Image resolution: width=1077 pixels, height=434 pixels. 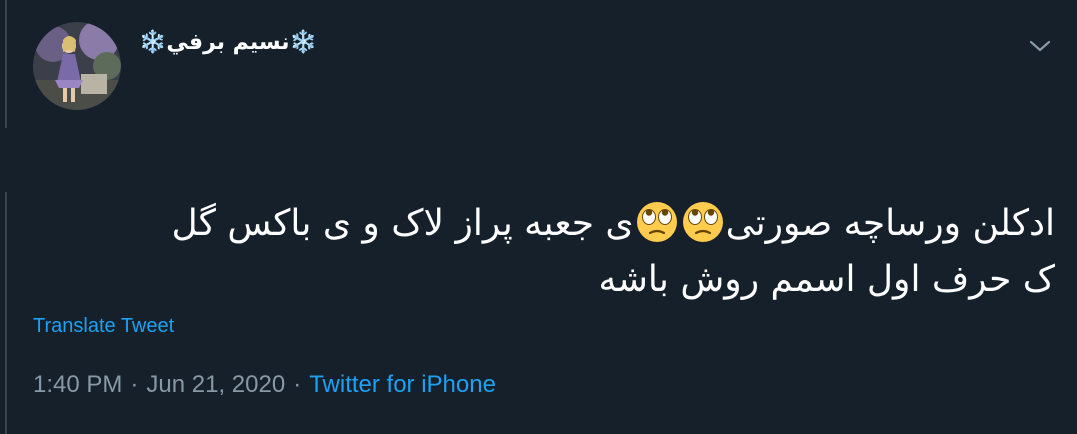 I want to click on thread-line-bottom, so click(x=6, y=313).